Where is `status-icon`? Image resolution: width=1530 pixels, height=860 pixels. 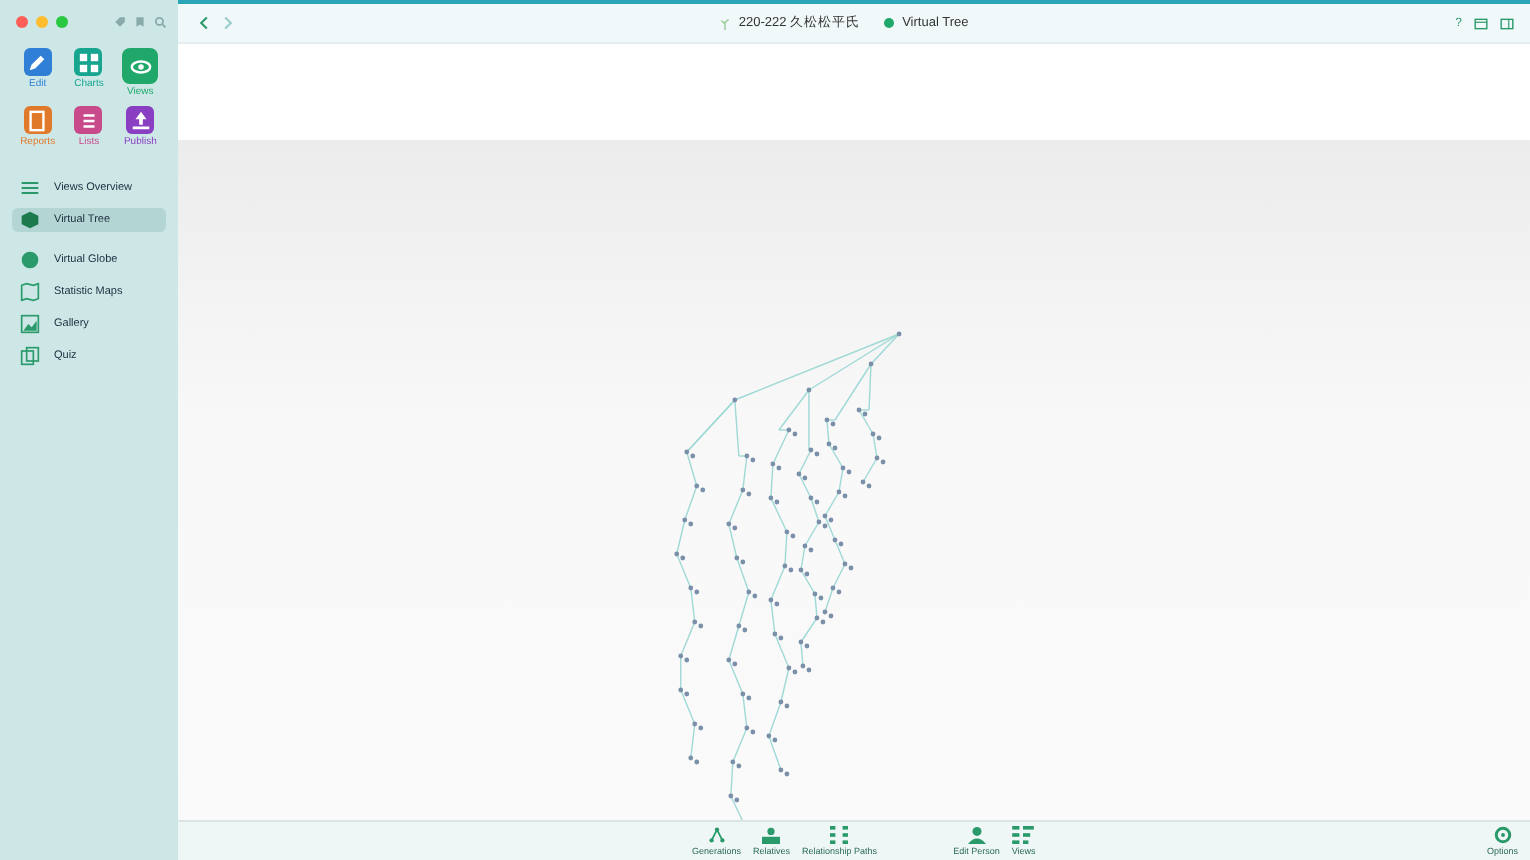 status-icon is located at coordinates (889, 23).